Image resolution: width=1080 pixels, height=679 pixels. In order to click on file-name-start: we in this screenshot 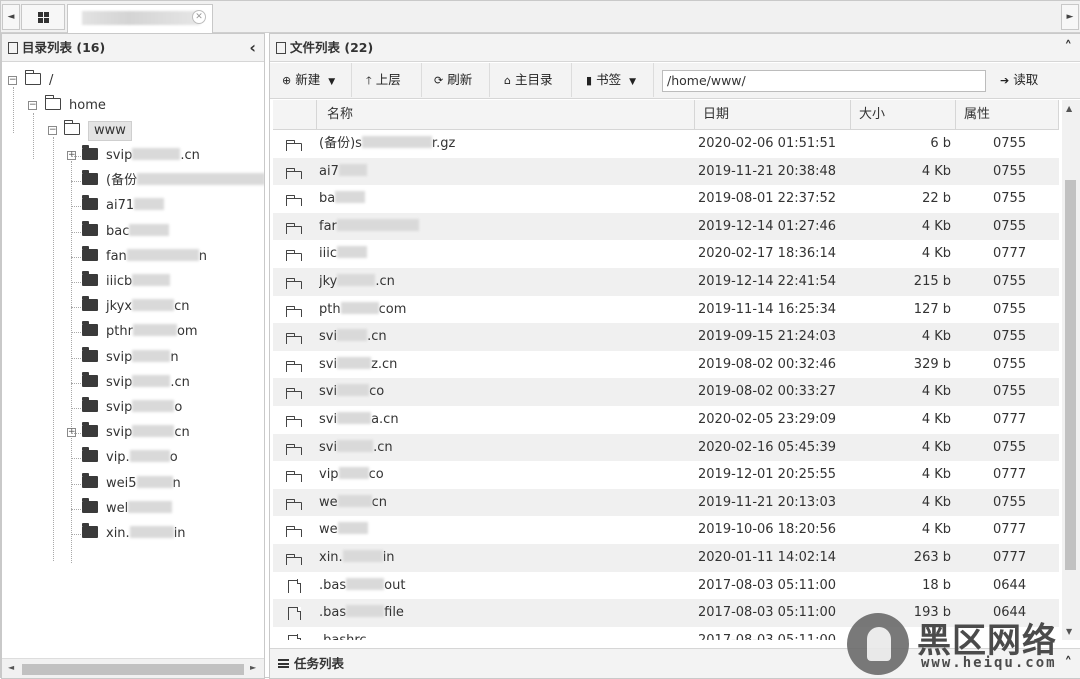, I will do `click(328, 502)`.